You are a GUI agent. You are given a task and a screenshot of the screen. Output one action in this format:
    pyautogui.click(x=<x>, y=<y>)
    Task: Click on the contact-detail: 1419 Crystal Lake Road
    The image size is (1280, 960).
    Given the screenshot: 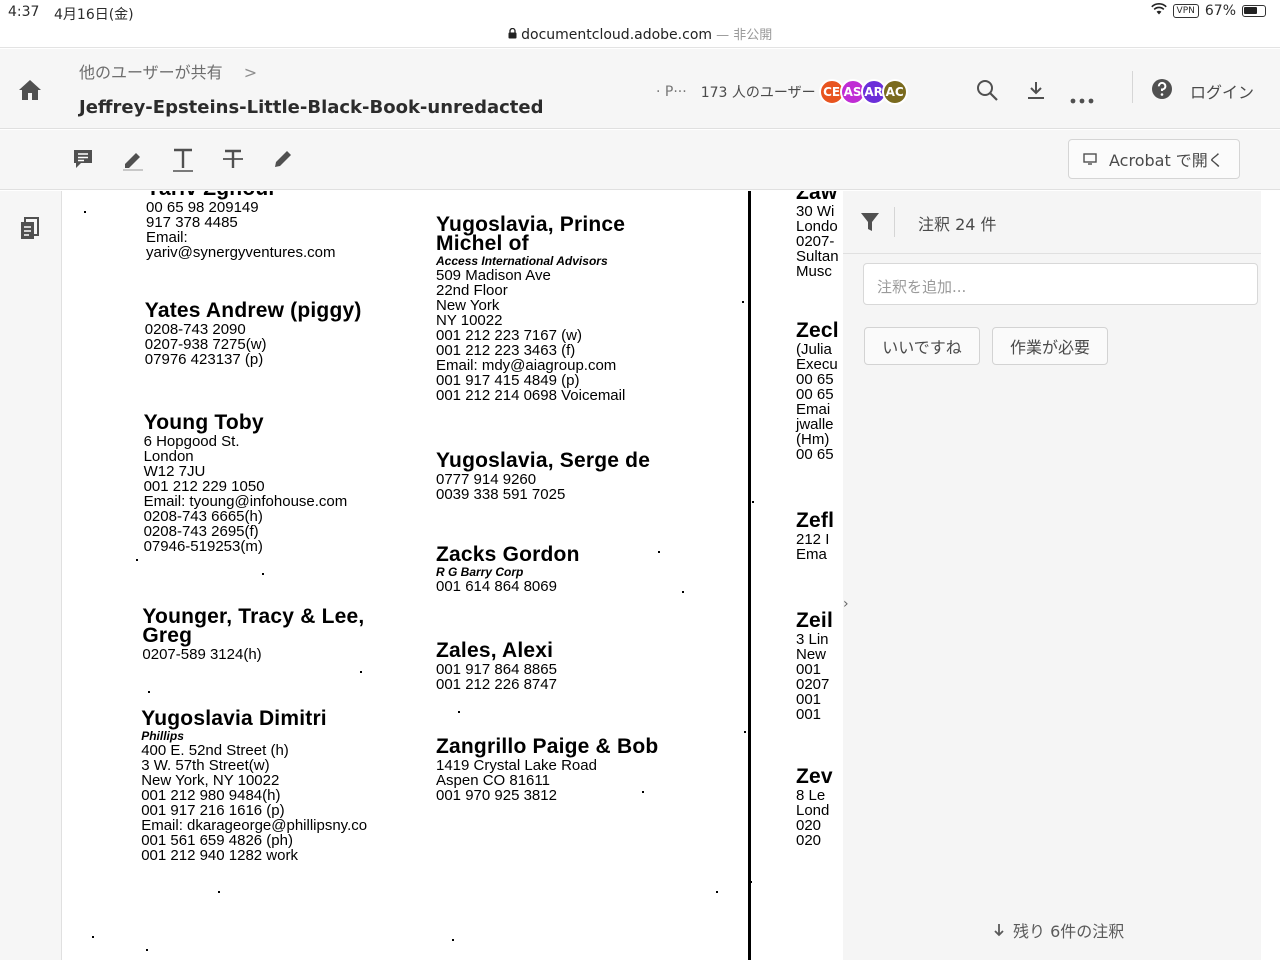 What is the action you would take?
    pyautogui.click(x=516, y=765)
    